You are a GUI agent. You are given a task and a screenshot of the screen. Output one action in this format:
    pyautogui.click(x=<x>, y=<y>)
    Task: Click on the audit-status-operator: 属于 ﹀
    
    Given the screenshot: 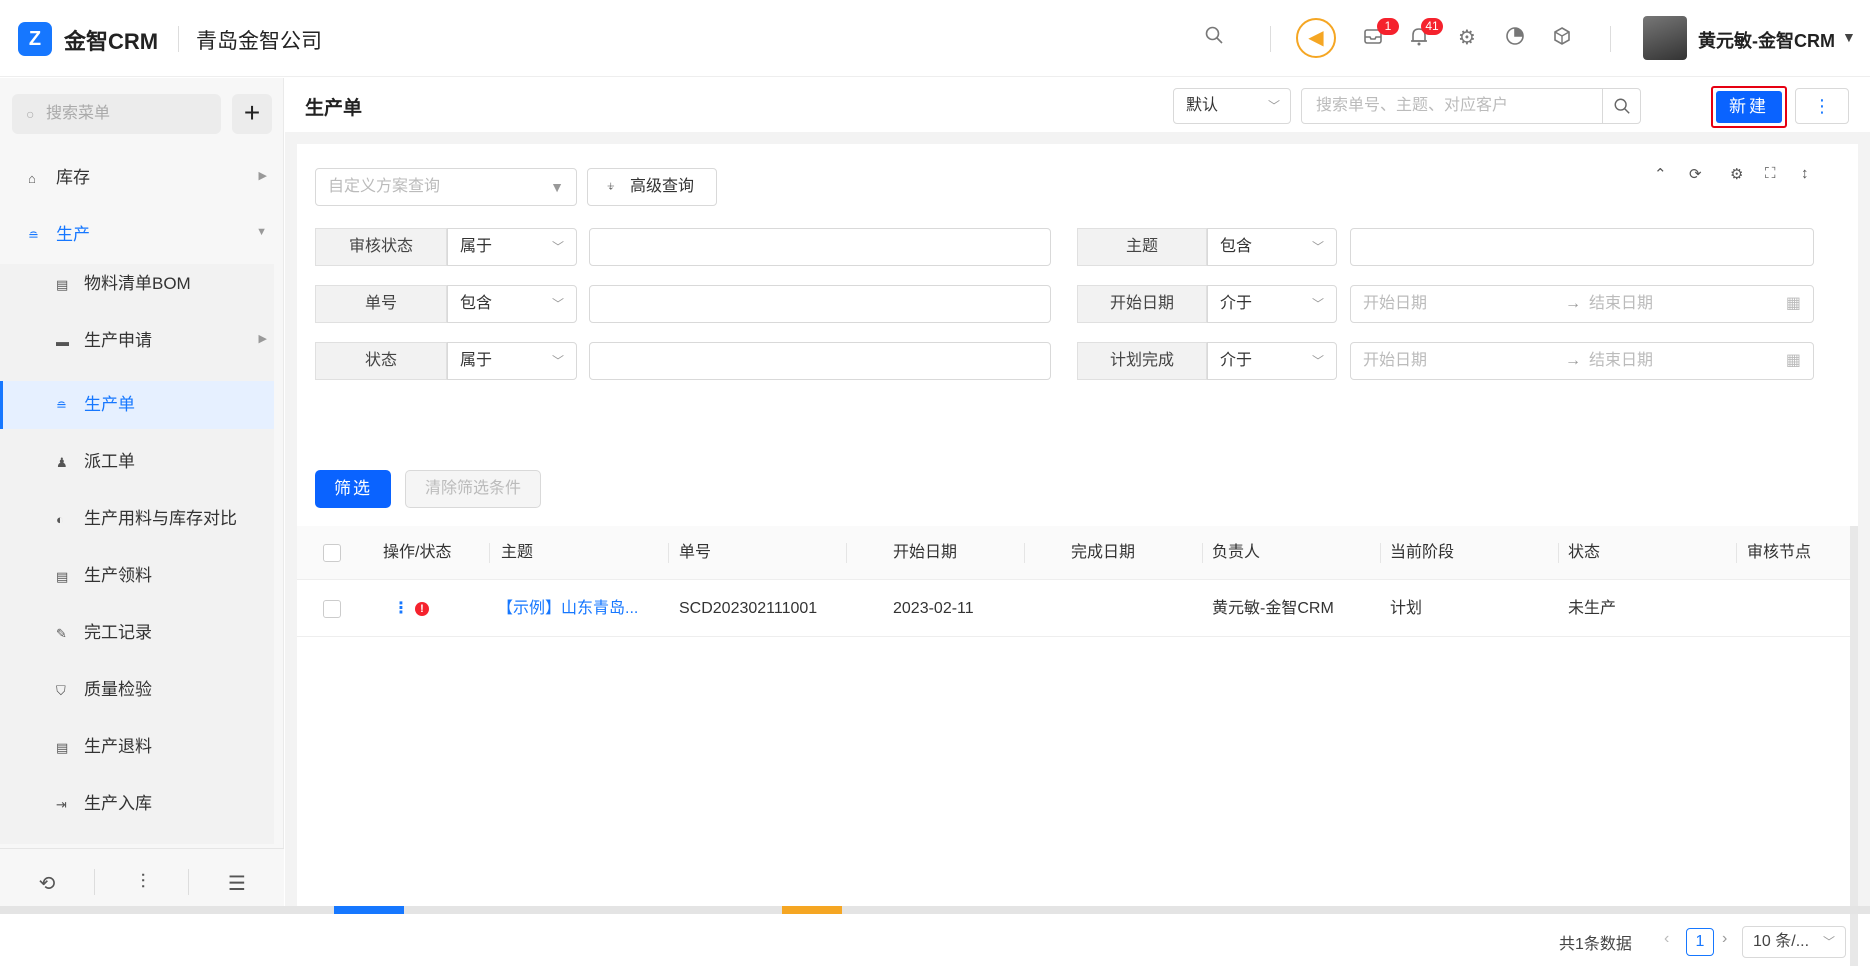 What is the action you would take?
    pyautogui.click(x=512, y=247)
    